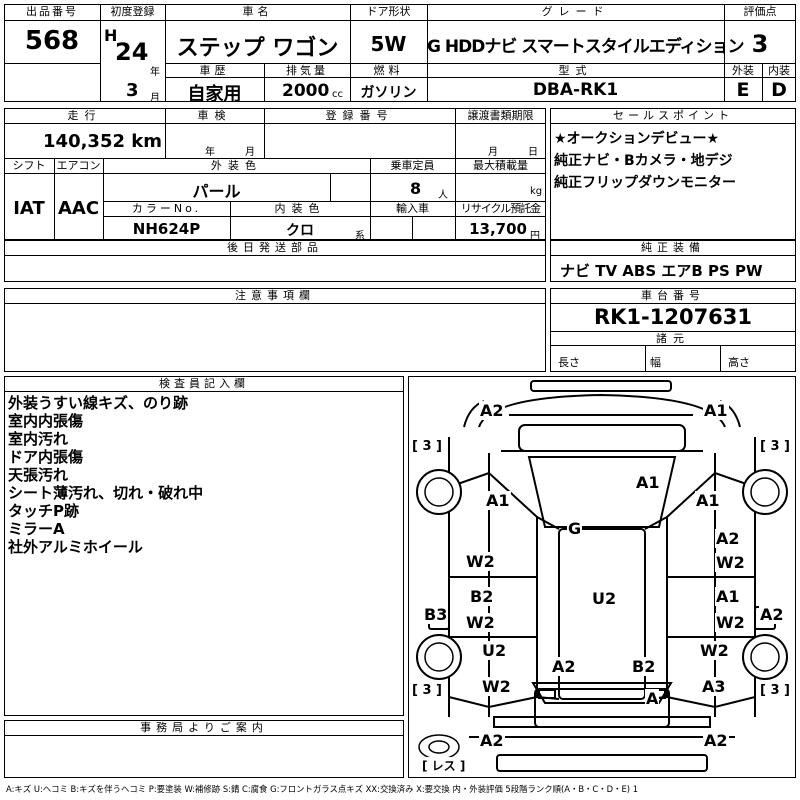 This screenshot has height=800, width=800. What do you see at coordinates (98, 403) in the screenshot?
I see `inspector-note: 外装うすい線キズ、のり跡` at bounding box center [98, 403].